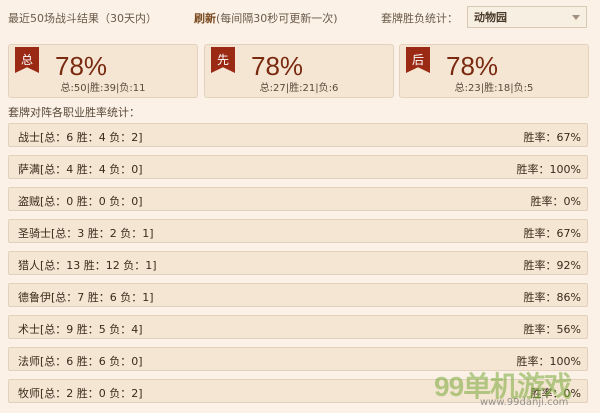 This screenshot has height=413, width=600. I want to click on stat-box-total: 总 78% 总:50|胜:39|负:11, so click(103, 71).